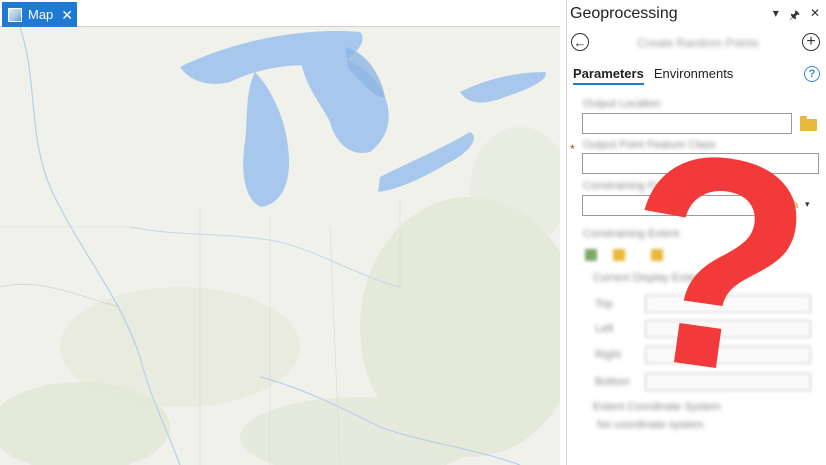 The height and width of the screenshot is (465, 826). I want to click on extent-left-label: Left, so click(604, 329).